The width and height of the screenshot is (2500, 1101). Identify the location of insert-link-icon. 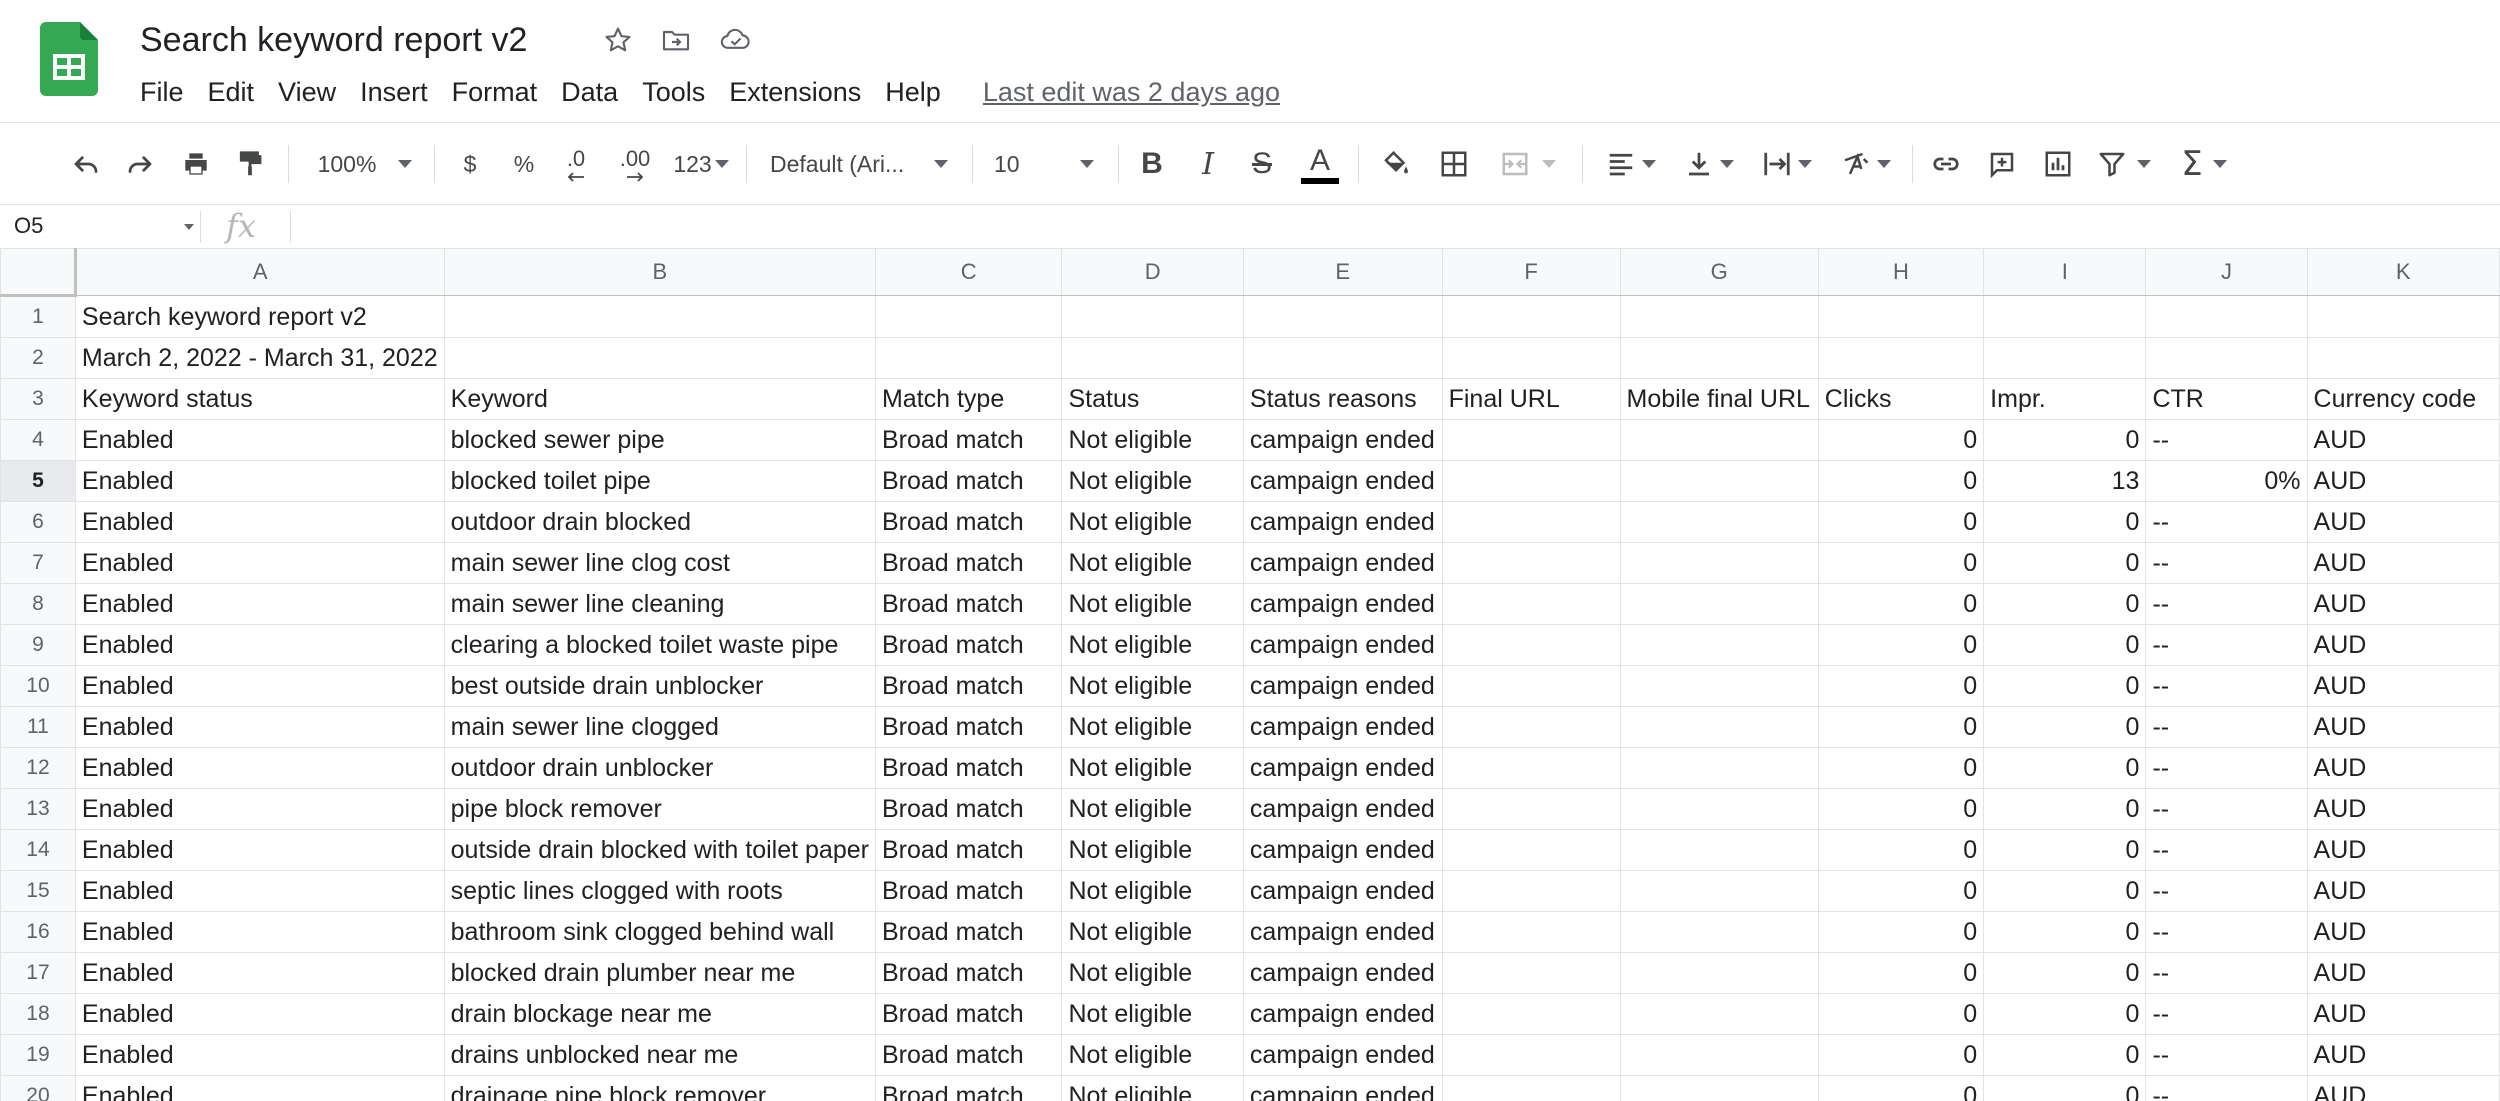
(1946, 164).